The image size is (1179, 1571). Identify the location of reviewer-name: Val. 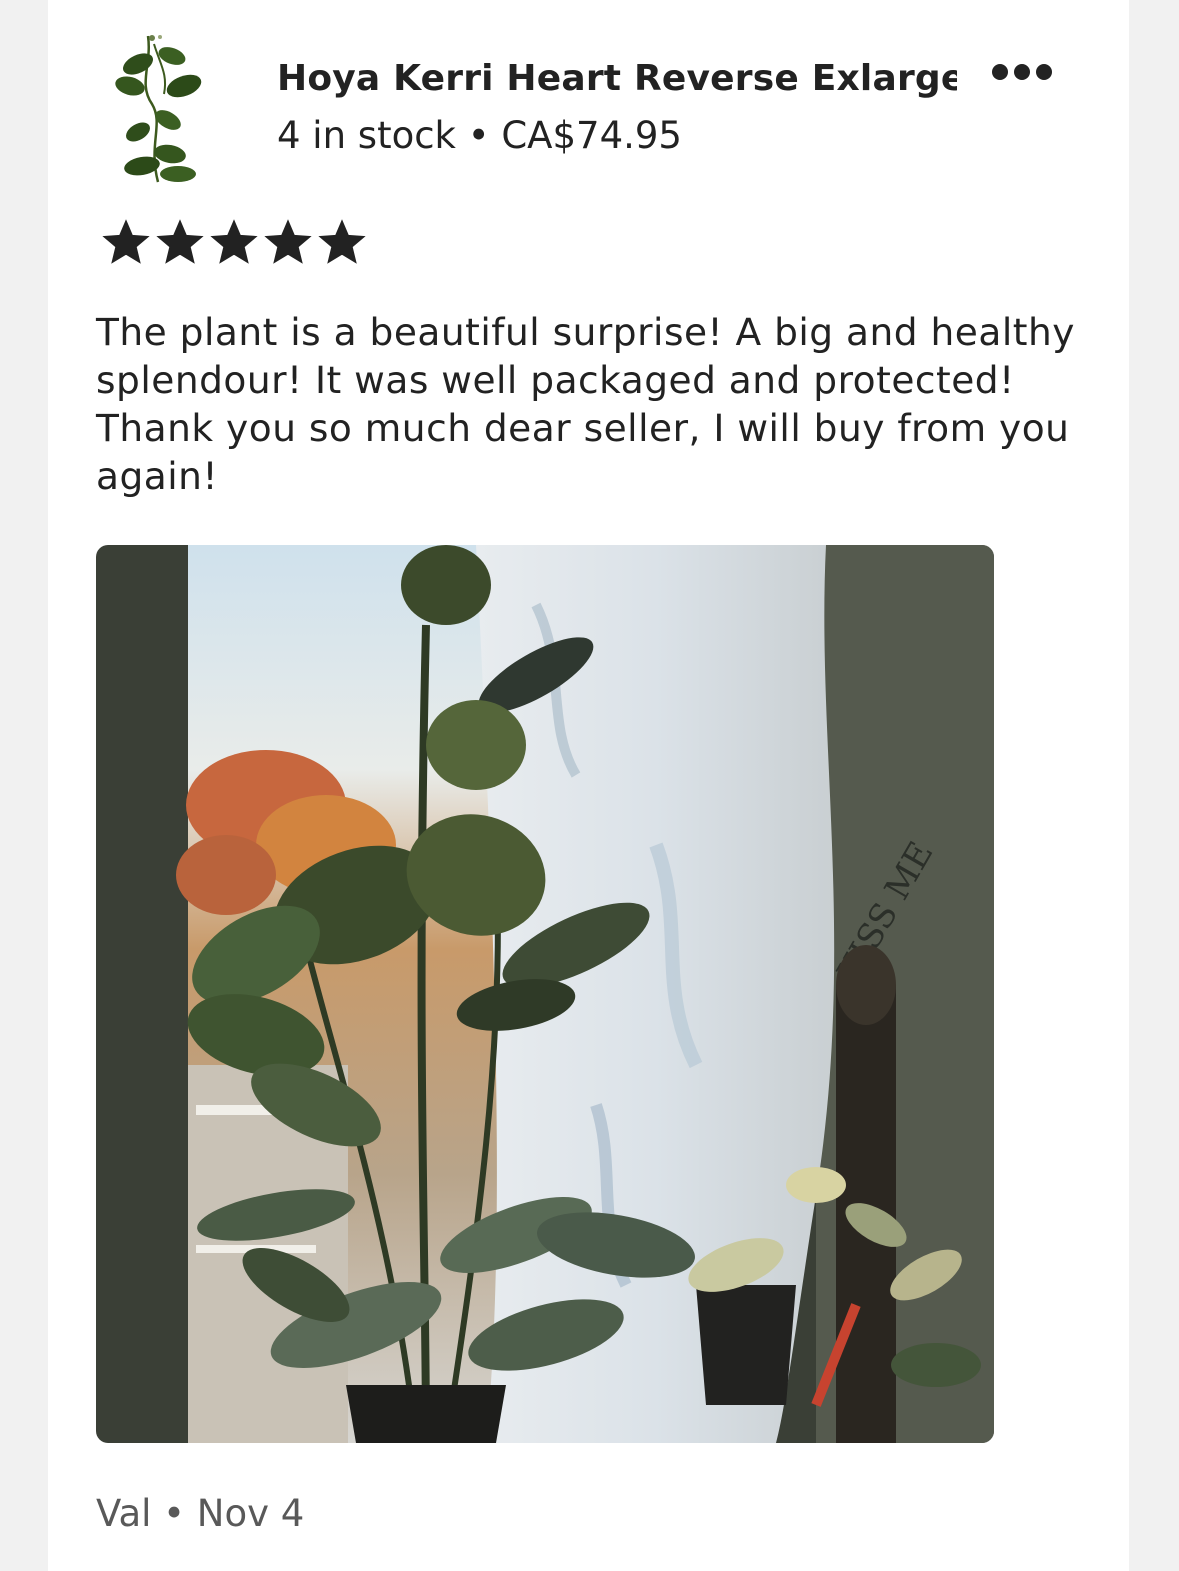
(123, 1513).